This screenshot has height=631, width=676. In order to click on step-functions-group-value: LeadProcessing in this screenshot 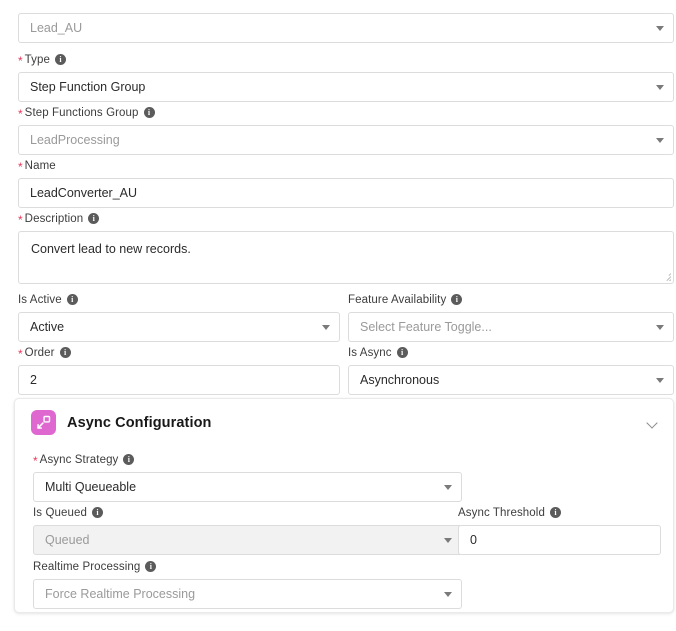, I will do `click(75, 140)`.